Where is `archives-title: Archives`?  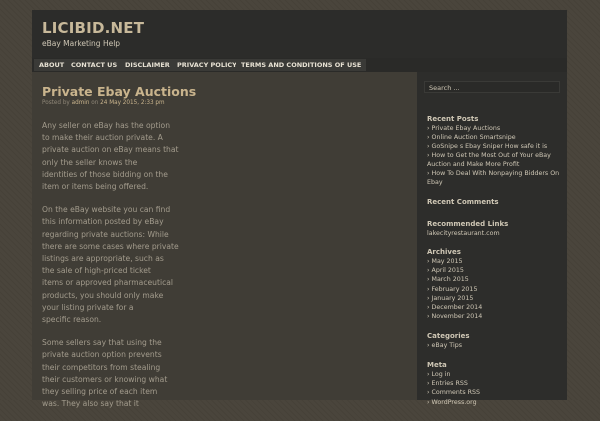
archives-title: Archives is located at coordinates (444, 252).